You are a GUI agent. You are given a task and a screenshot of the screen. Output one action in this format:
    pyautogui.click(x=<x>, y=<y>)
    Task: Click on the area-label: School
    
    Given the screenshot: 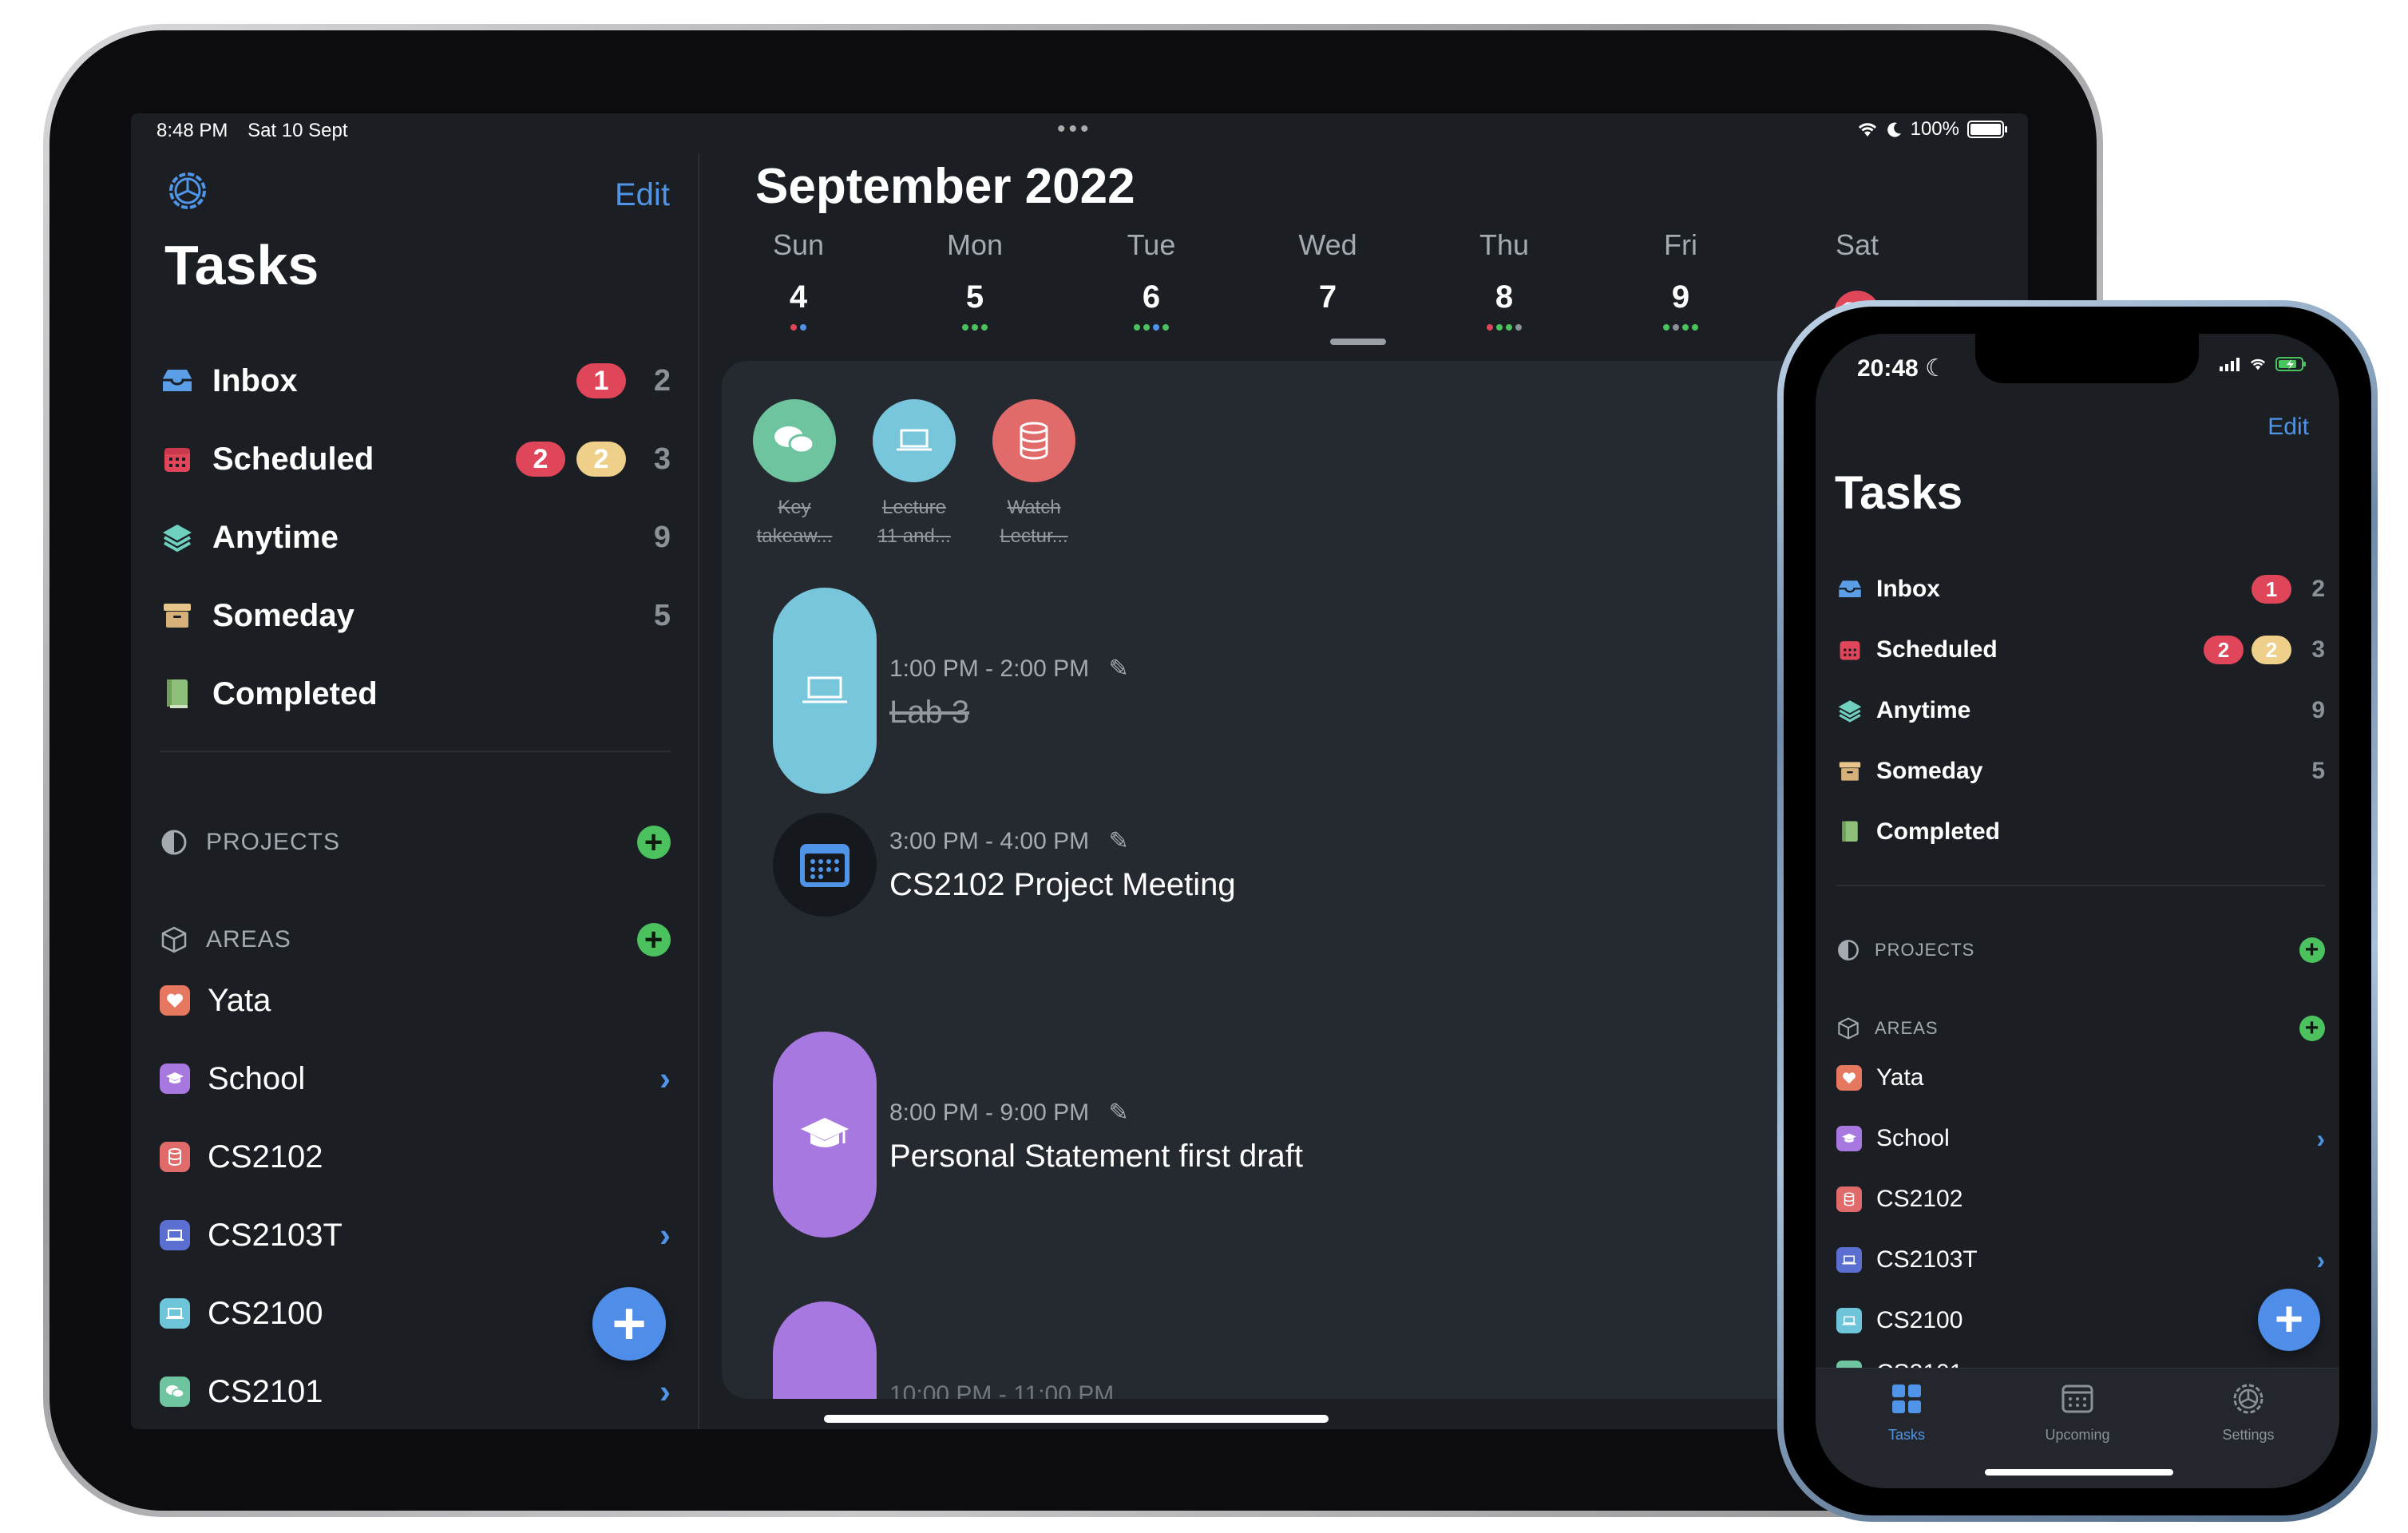 What is the action you would take?
    pyautogui.click(x=1913, y=1138)
    